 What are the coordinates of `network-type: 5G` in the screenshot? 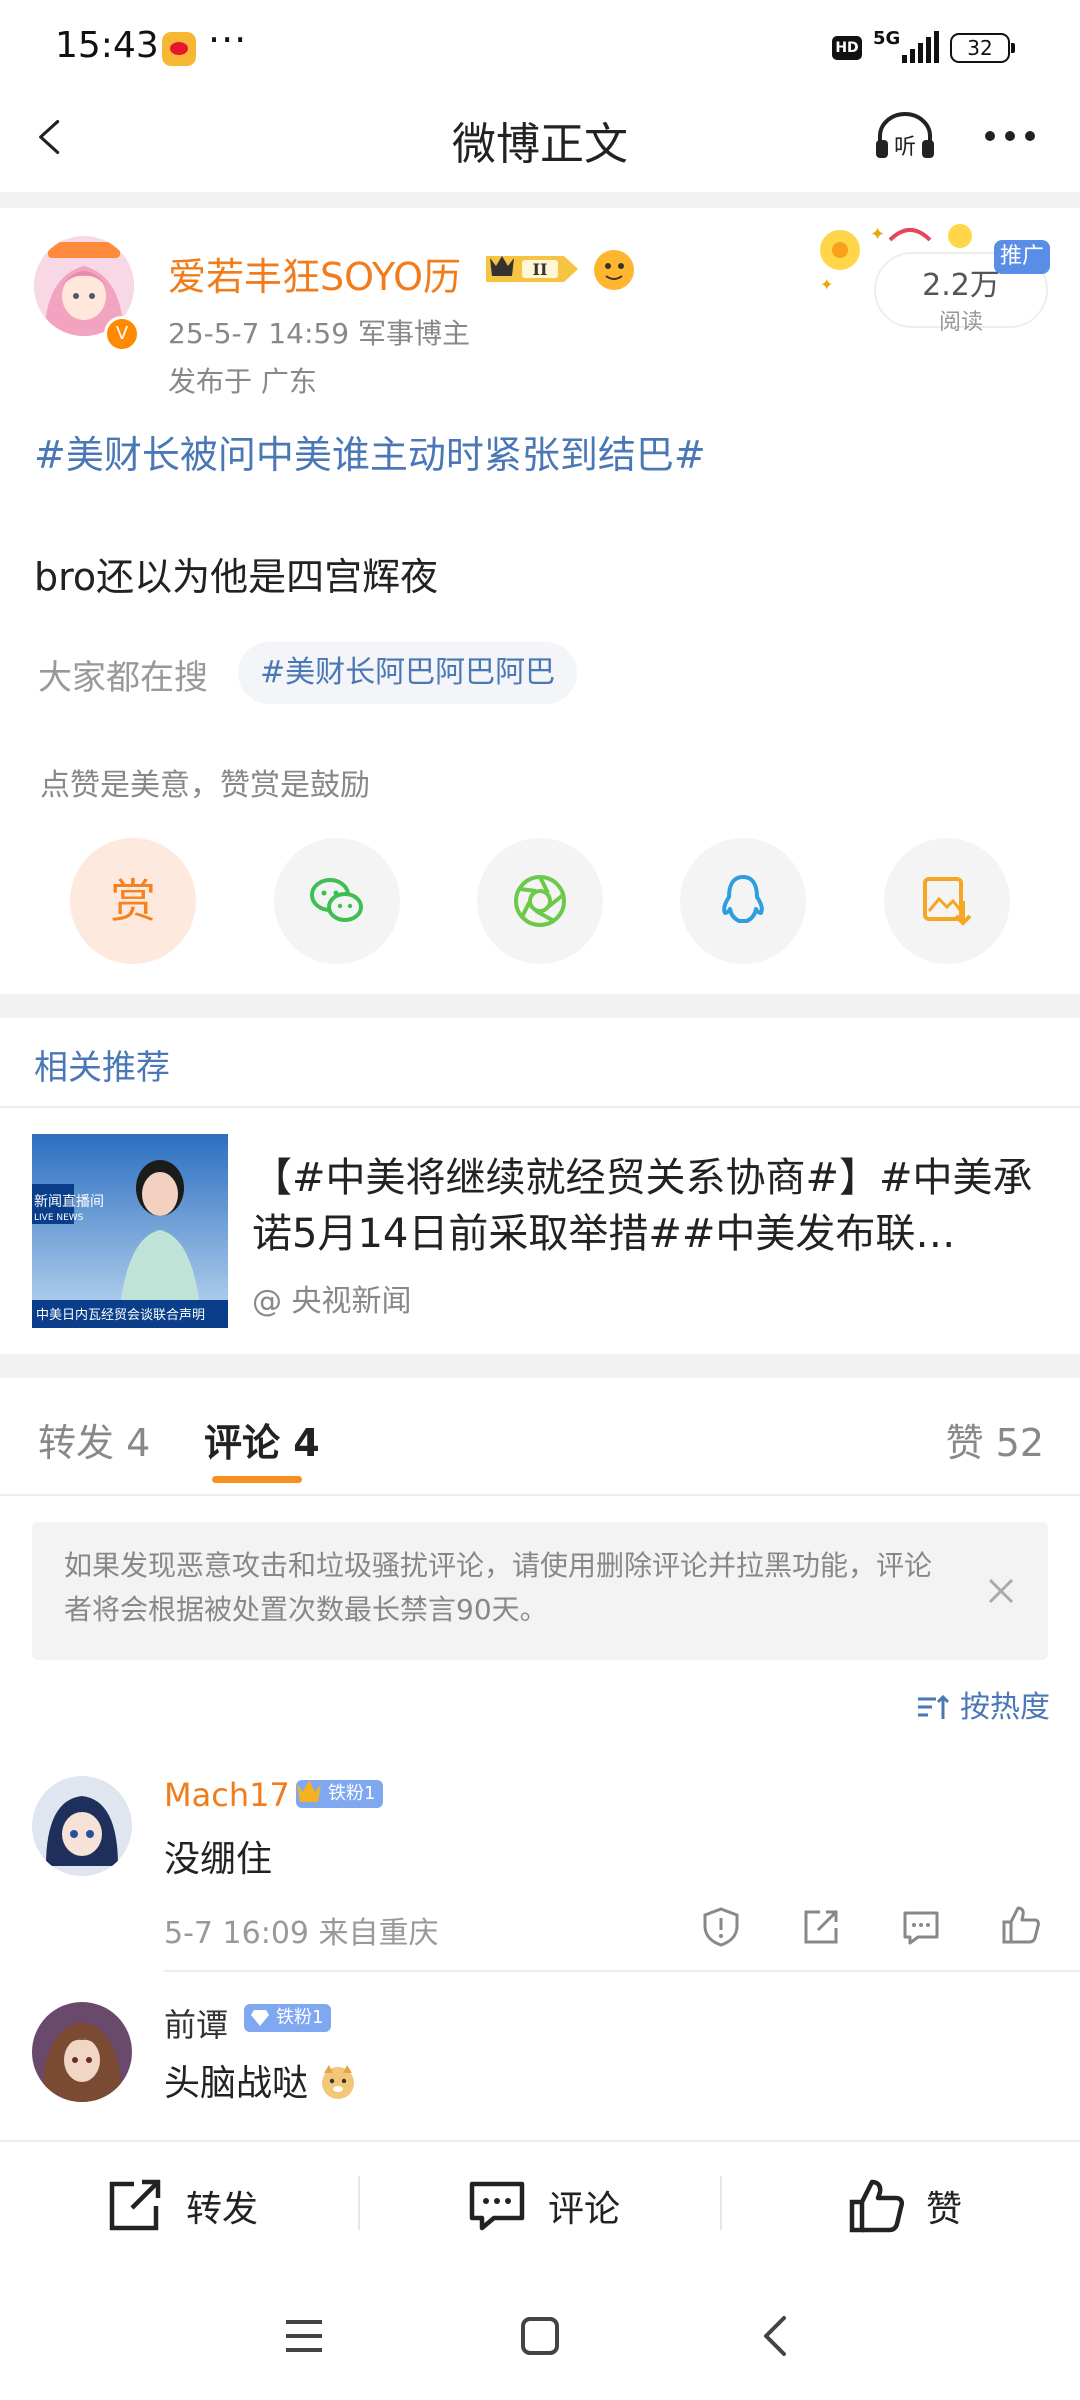 It's located at (887, 38).